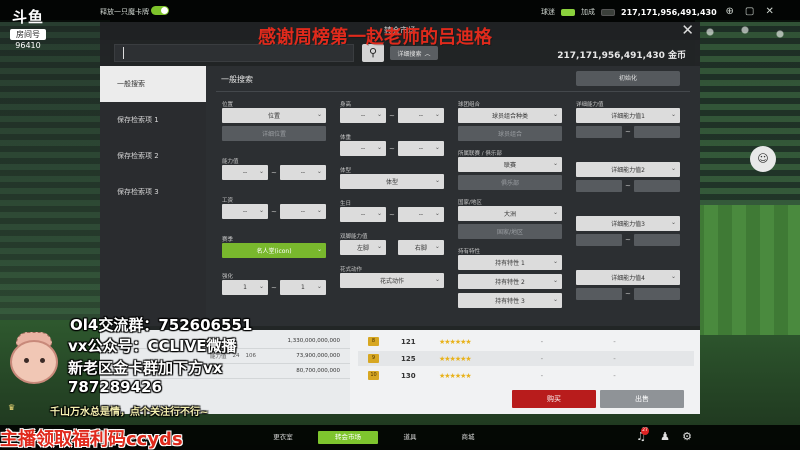 The height and width of the screenshot is (450, 800). I want to click on reset-button: 初始化, so click(628, 78).